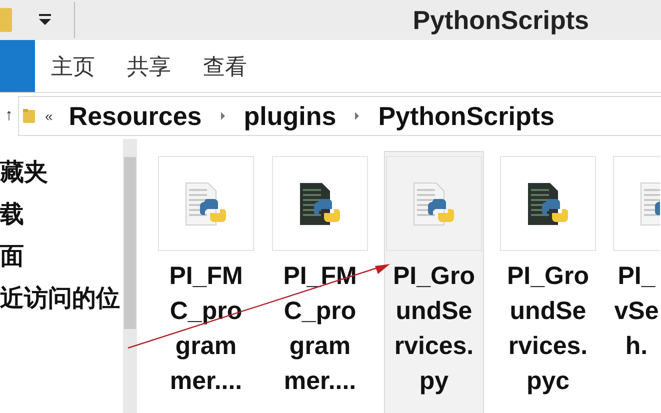  Describe the element at coordinates (73, 72) in the screenshot. I see `ribbon-tab: 主页` at that location.